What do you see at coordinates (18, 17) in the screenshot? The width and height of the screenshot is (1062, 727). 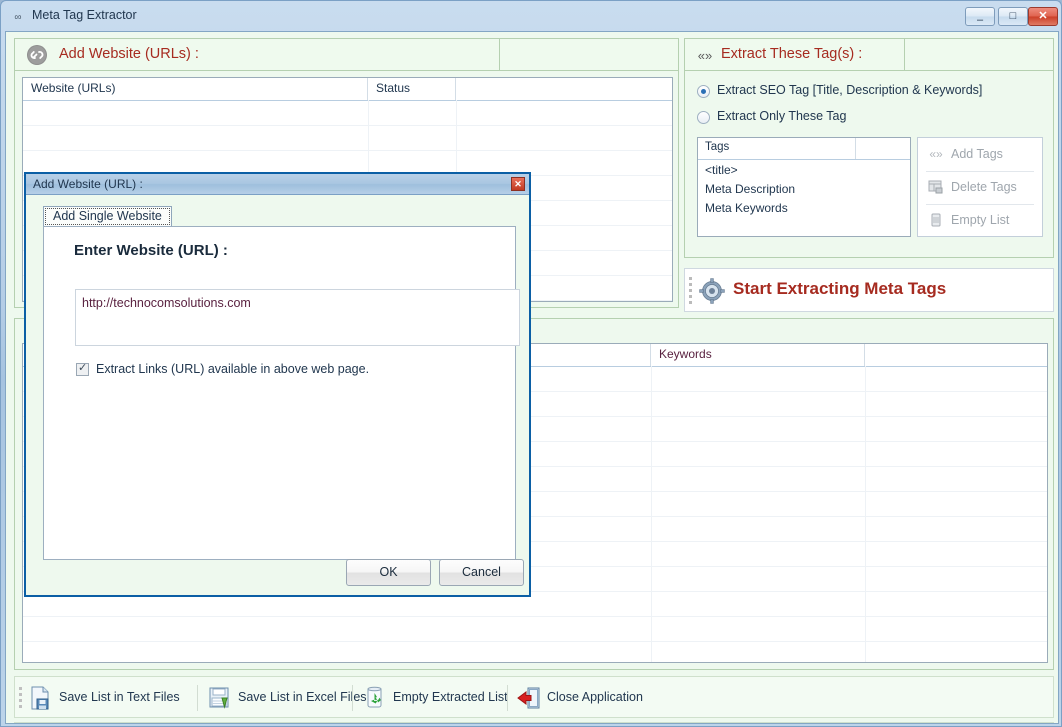 I see `app-icon: ∞` at bounding box center [18, 17].